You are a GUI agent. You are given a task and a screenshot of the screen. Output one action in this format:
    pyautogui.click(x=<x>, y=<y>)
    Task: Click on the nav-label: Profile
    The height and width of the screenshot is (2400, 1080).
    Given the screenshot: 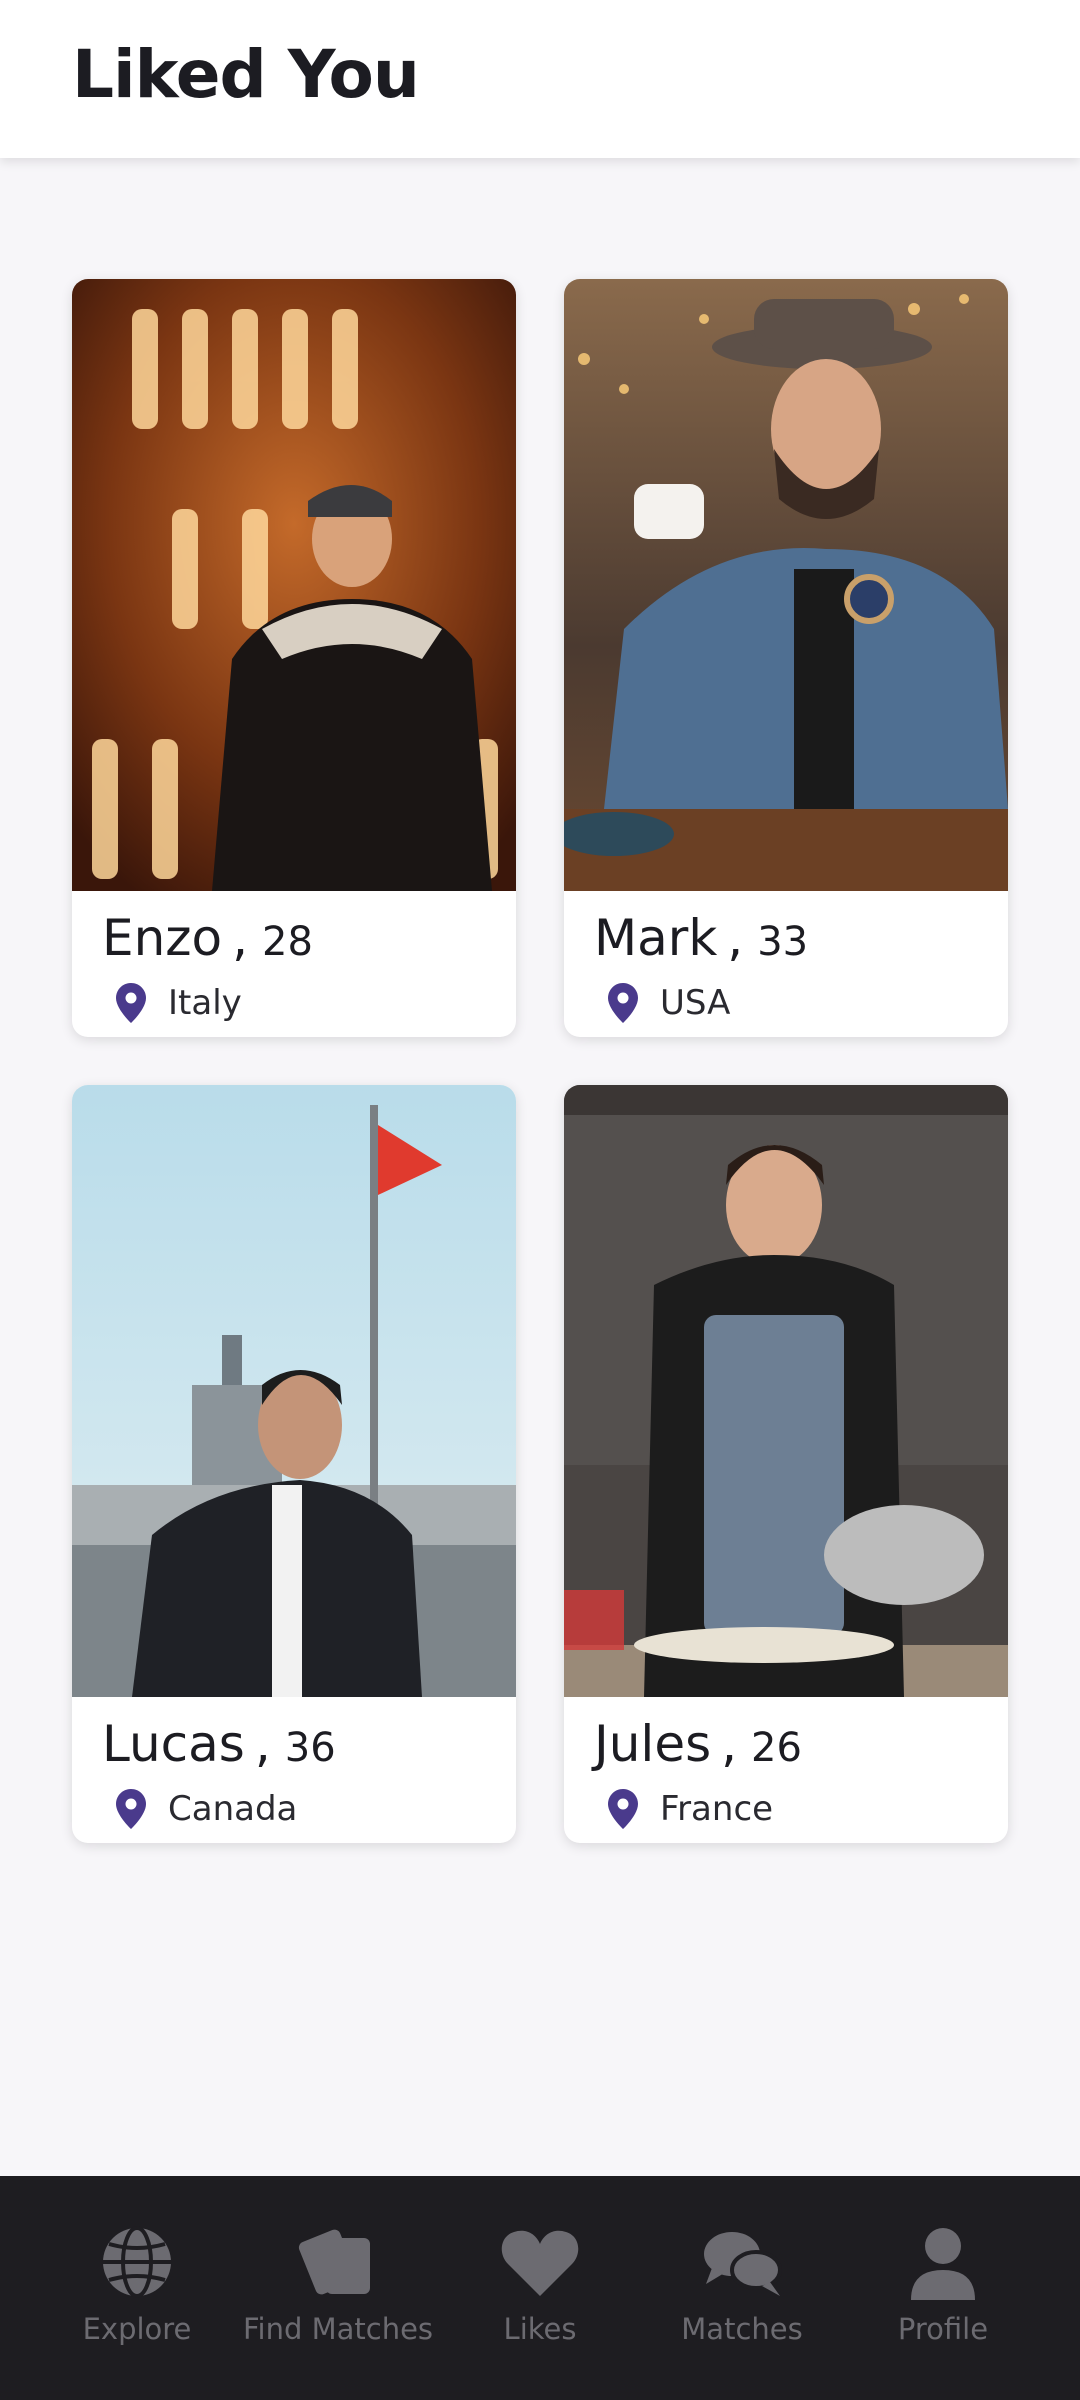 What is the action you would take?
    pyautogui.click(x=943, y=2329)
    